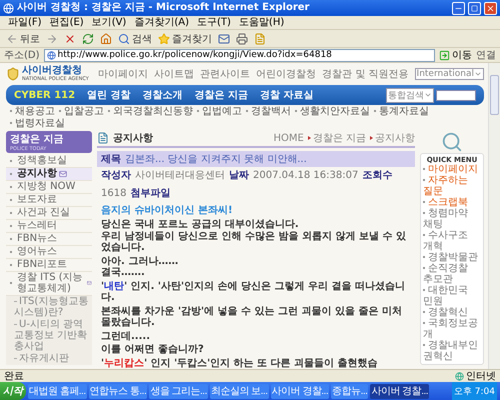 The image size is (500, 400). What do you see at coordinates (49, 174) in the screenshot?
I see `sidebar-item: 공지사항` at bounding box center [49, 174].